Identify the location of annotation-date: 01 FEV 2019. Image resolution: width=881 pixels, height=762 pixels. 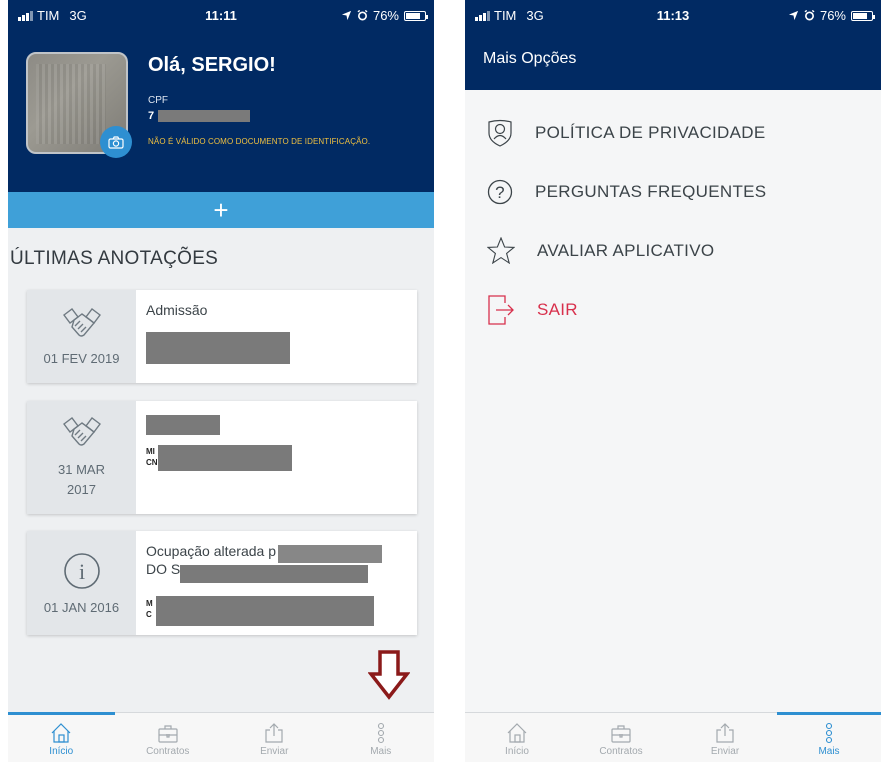
(81, 358).